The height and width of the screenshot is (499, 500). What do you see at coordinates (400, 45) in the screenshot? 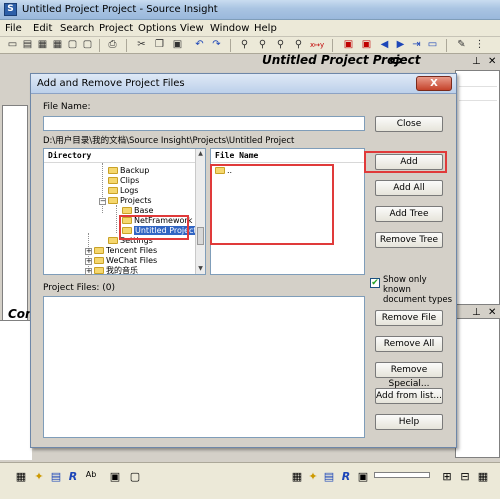
I see `forward-arrow-icon: ▶` at bounding box center [400, 45].